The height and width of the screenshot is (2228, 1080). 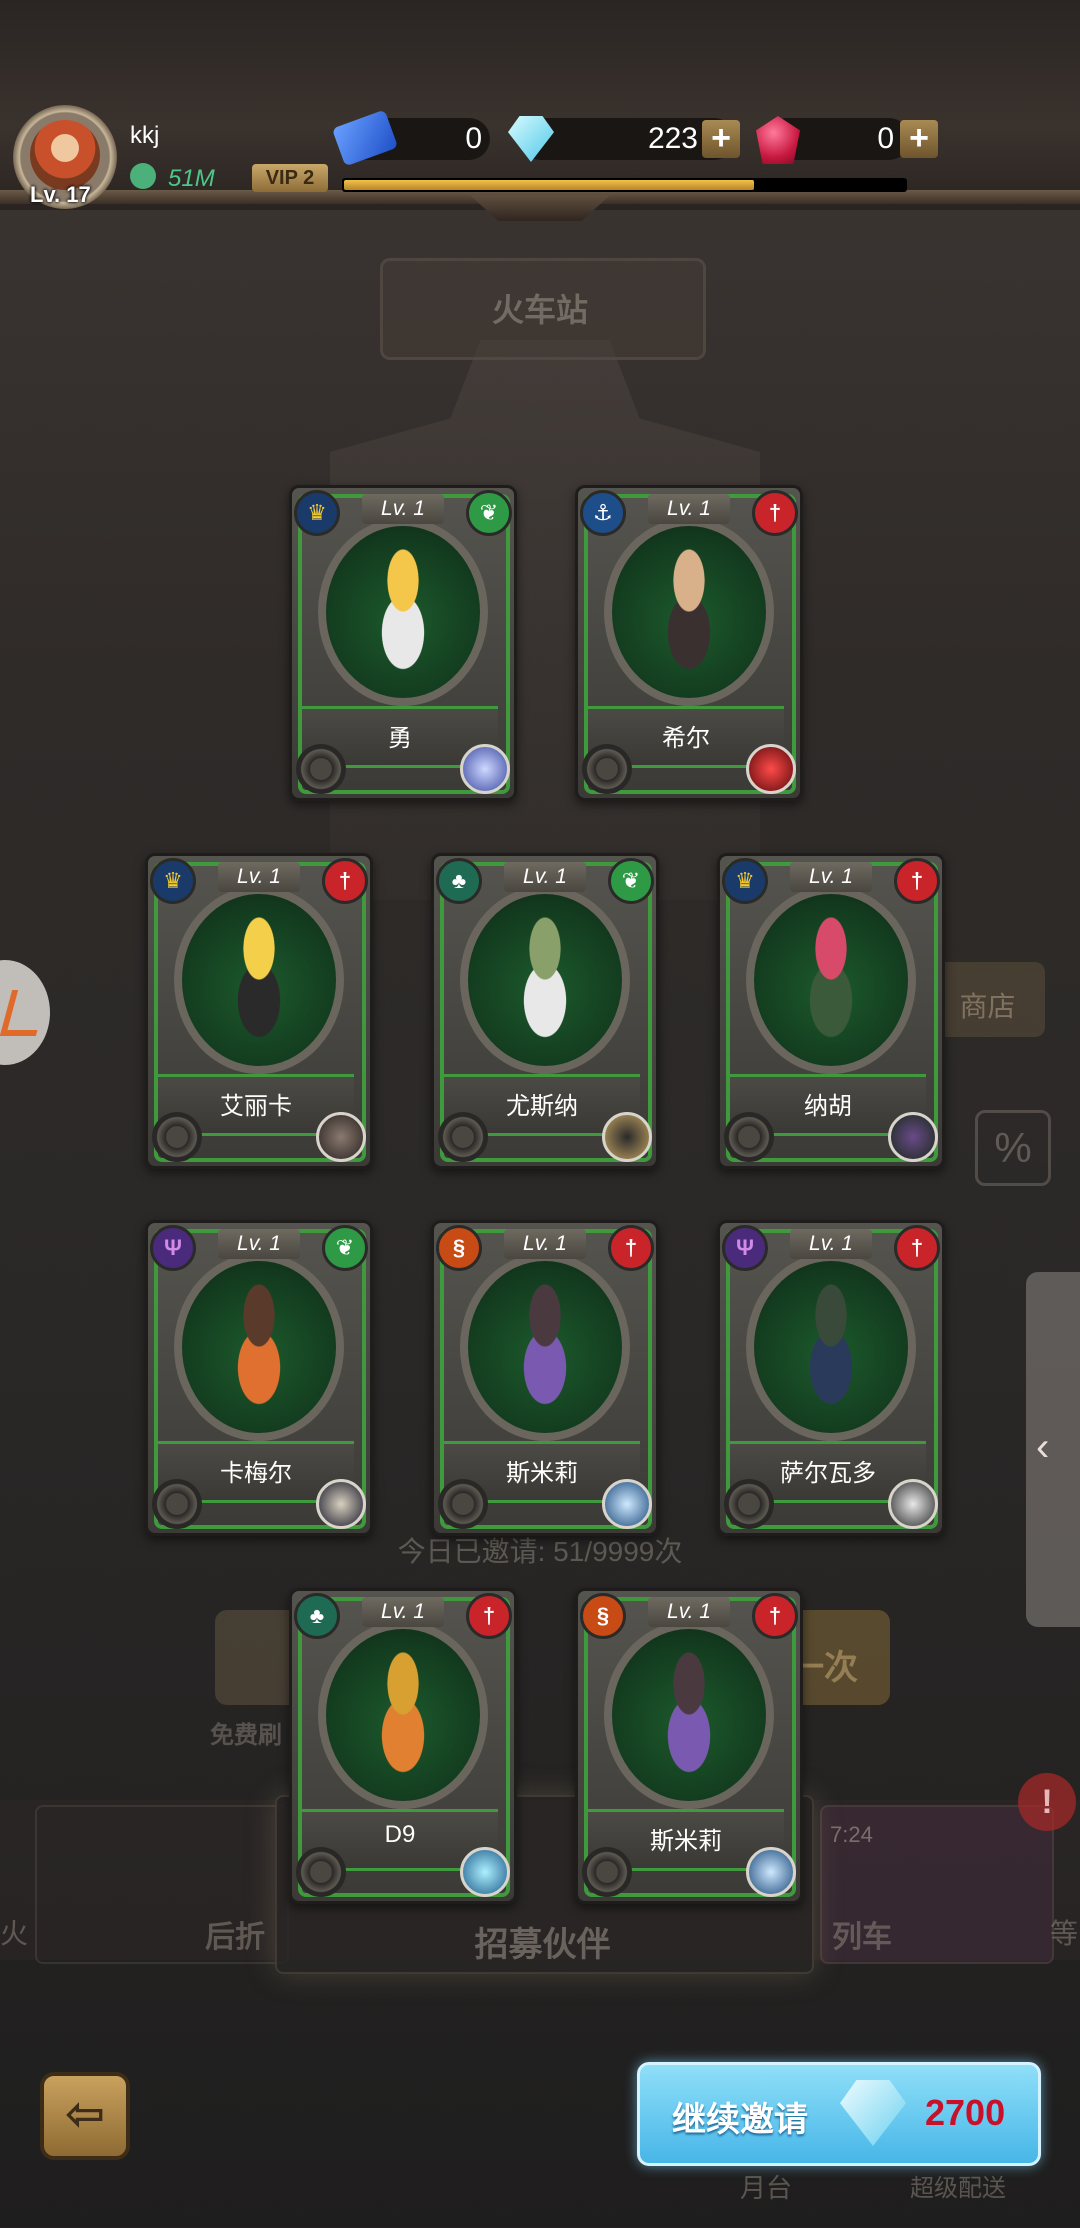 What do you see at coordinates (1053, 1449) in the screenshot?
I see `right-drawer-tab` at bounding box center [1053, 1449].